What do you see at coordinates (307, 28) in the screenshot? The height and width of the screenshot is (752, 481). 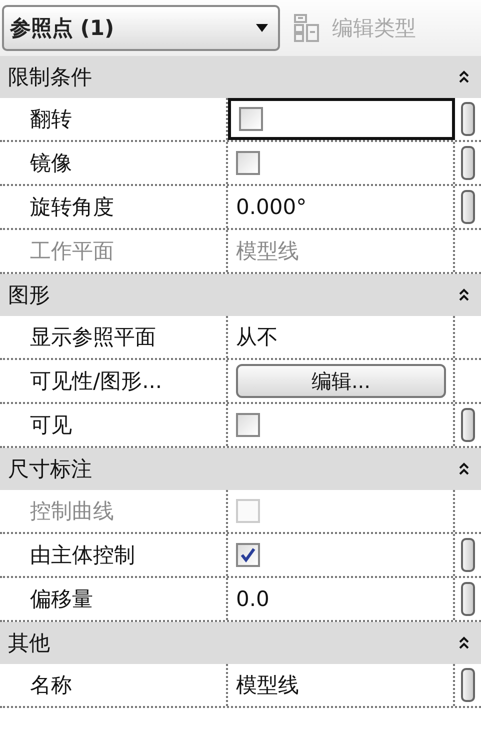 I see `type-properties-icon` at bounding box center [307, 28].